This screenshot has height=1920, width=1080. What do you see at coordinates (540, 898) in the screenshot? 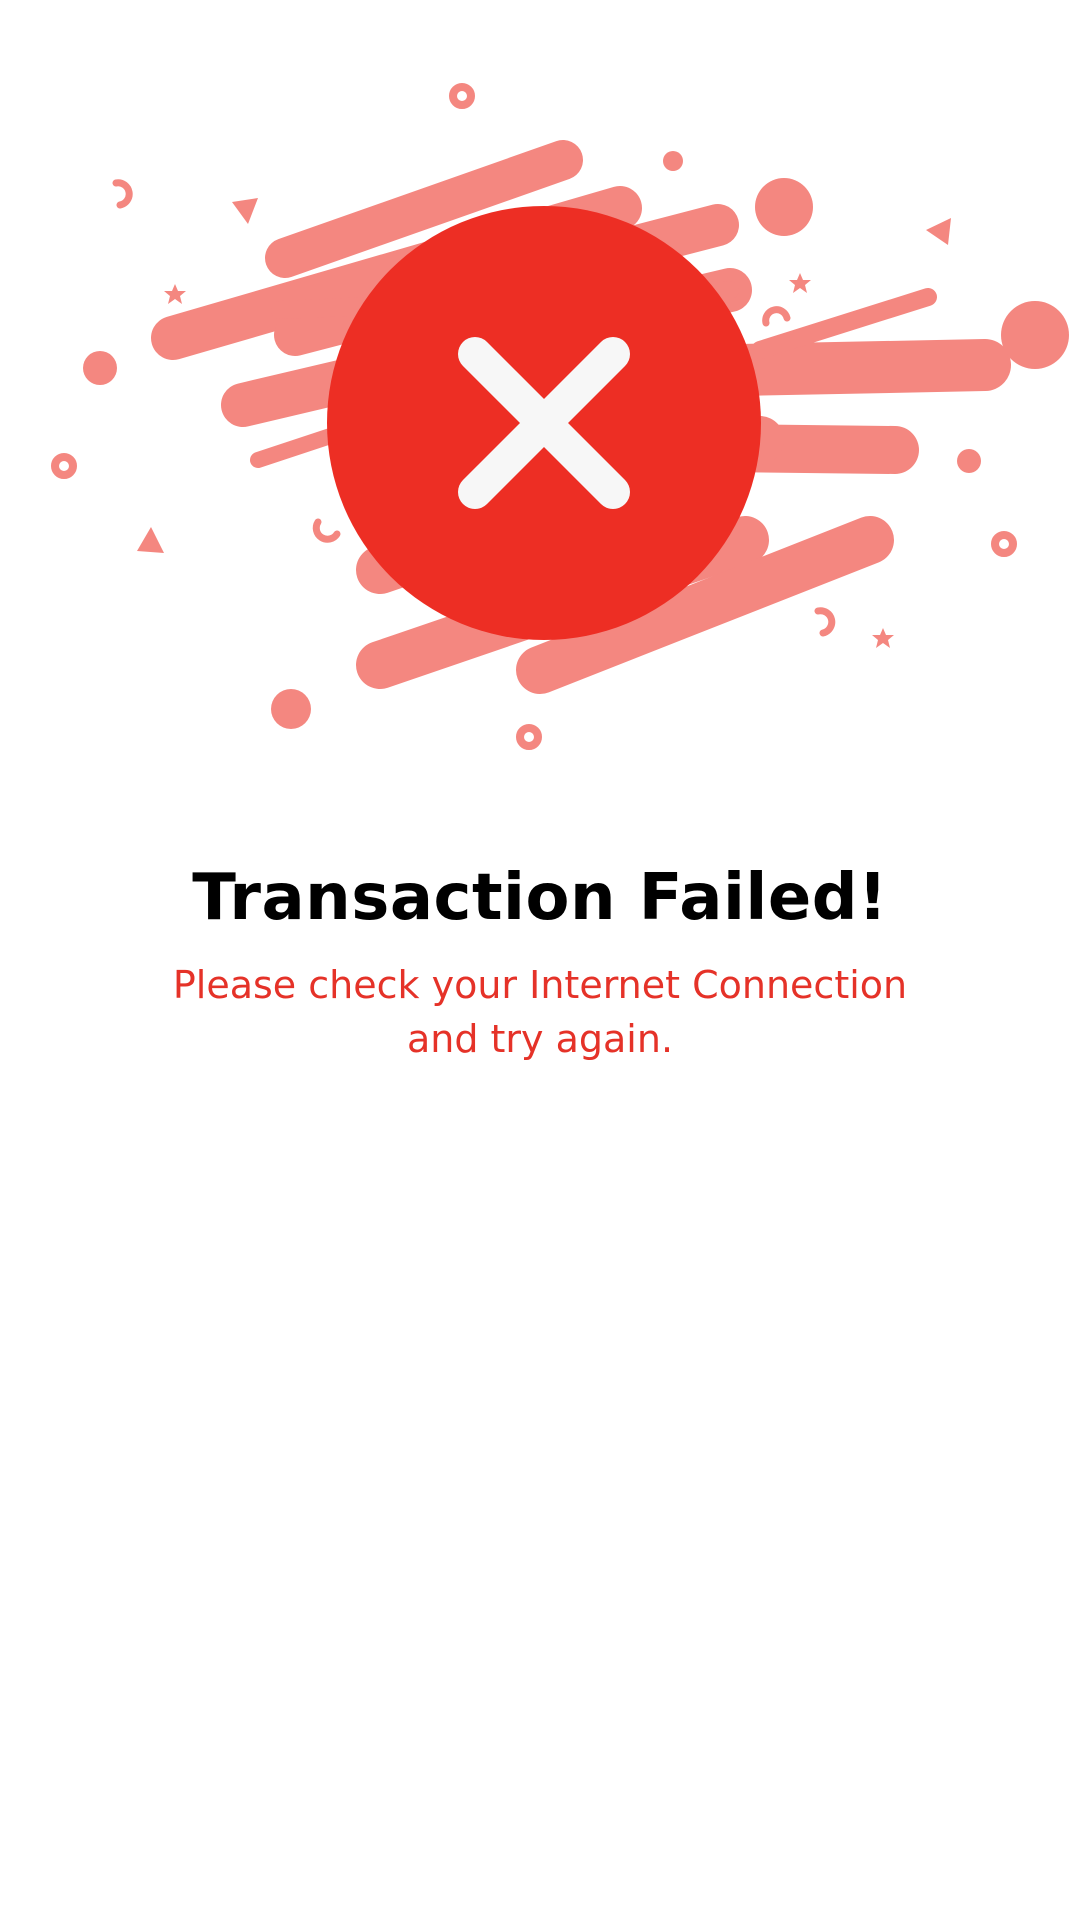
I see `page-title: Transaction Failed!` at bounding box center [540, 898].